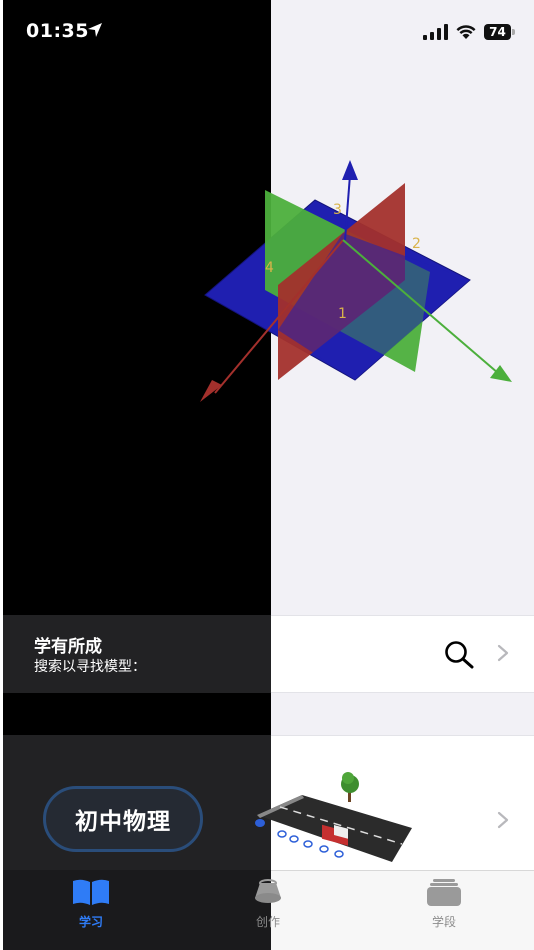  What do you see at coordinates (342, 314) in the screenshot?
I see `plane-label-1: 1` at bounding box center [342, 314].